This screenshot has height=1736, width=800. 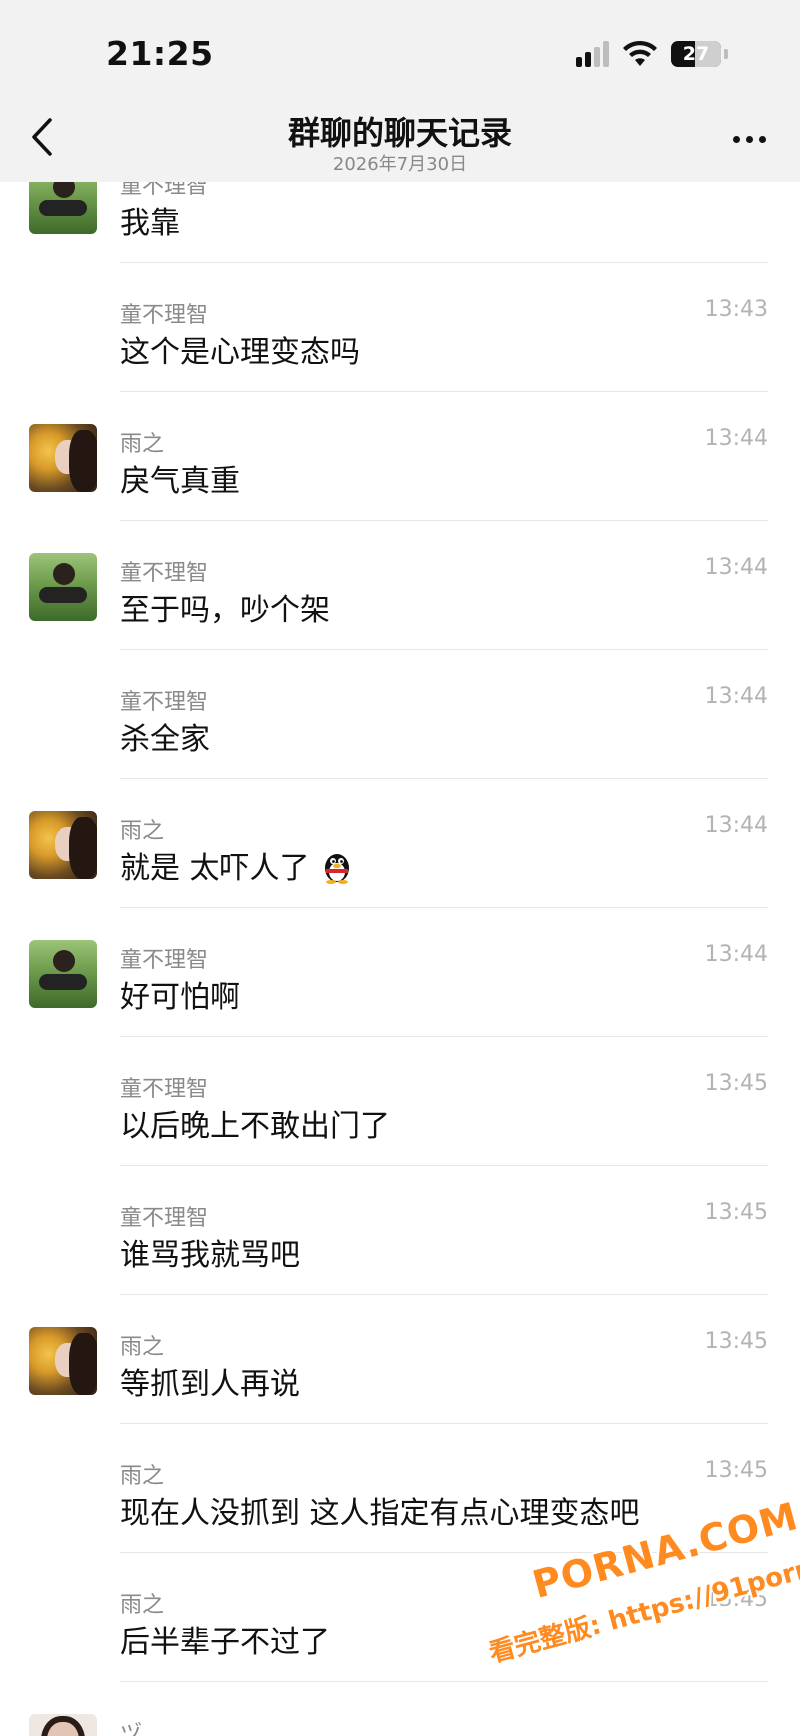 I want to click on top-bar: 21:25 27 群聊的聊天记录 2026年7月30日, so click(x=400, y=91).